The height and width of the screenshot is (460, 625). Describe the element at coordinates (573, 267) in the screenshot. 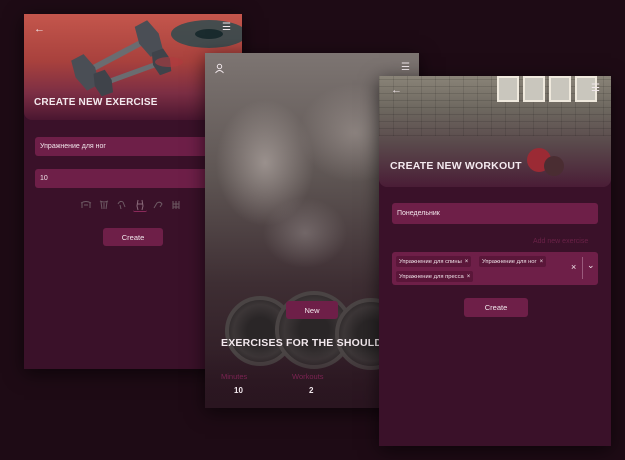

I see `clear-all-icon: ×` at that location.